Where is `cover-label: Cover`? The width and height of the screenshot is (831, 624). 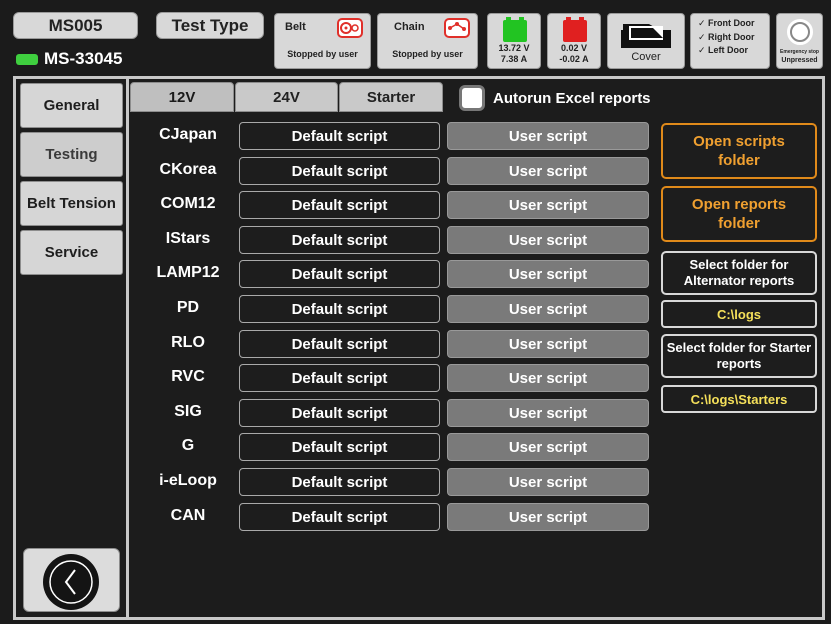
cover-label: Cover is located at coordinates (646, 57).